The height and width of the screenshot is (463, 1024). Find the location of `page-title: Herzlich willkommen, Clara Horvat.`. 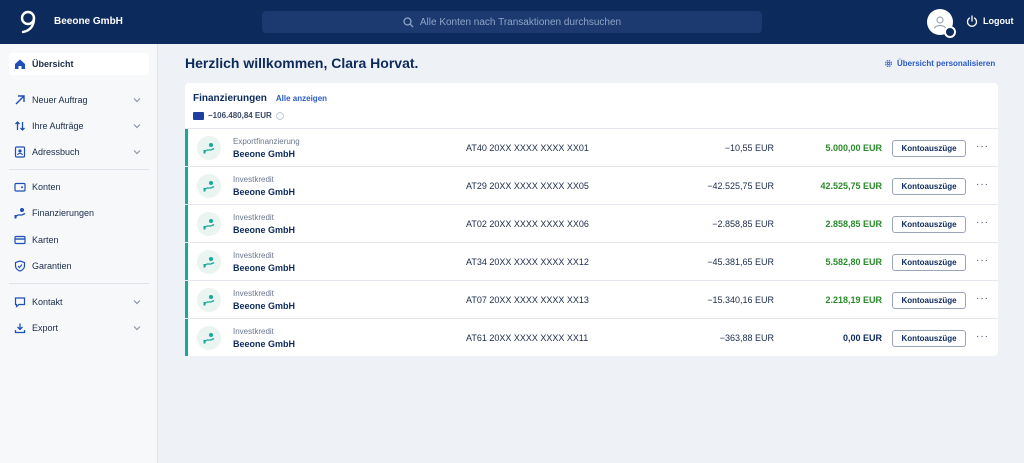

page-title: Herzlich willkommen, Clara Horvat. is located at coordinates (302, 63).